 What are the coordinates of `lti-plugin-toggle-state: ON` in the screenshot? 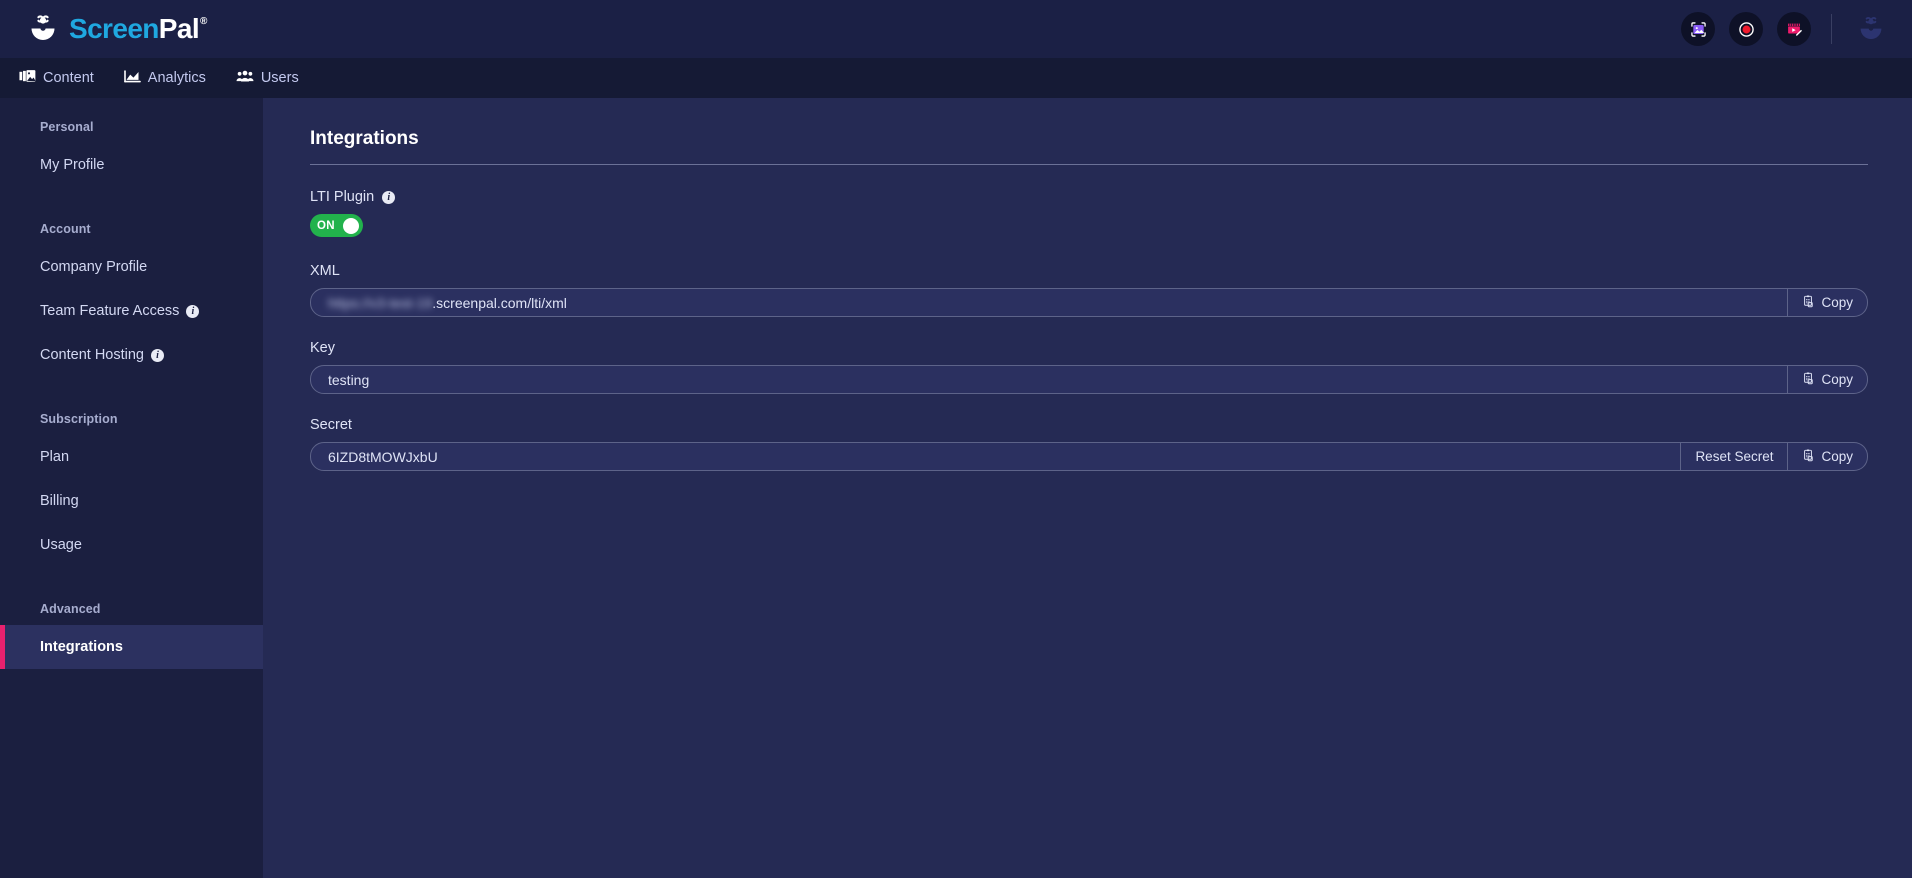 It's located at (326, 225).